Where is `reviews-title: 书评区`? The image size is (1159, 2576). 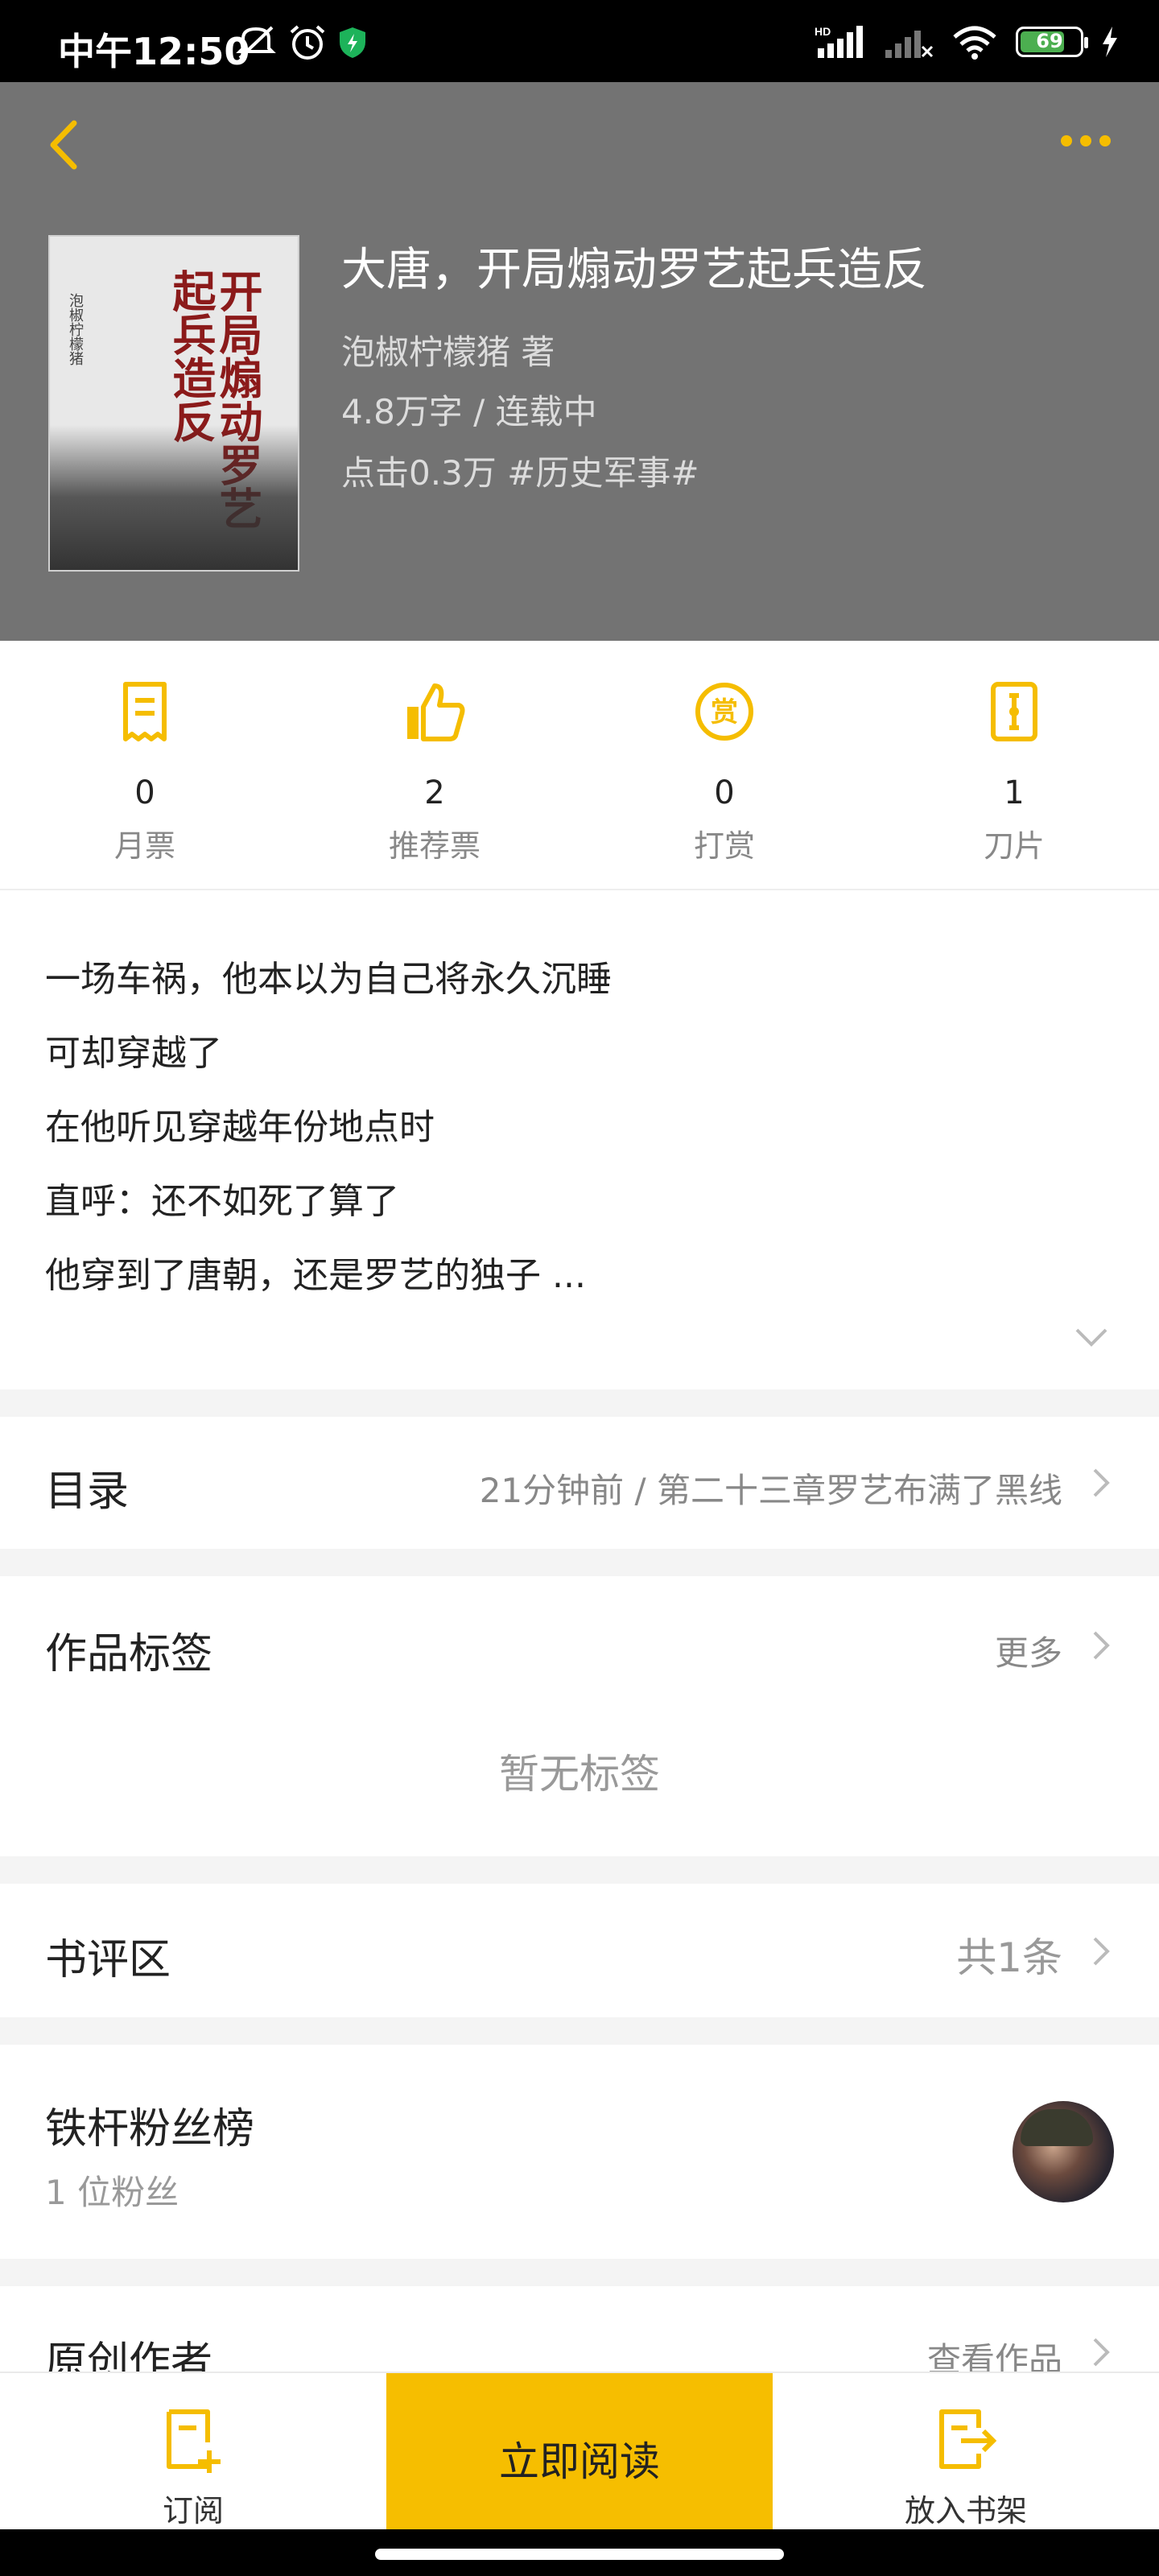
reviews-title: 书评区 is located at coordinates (108, 1960).